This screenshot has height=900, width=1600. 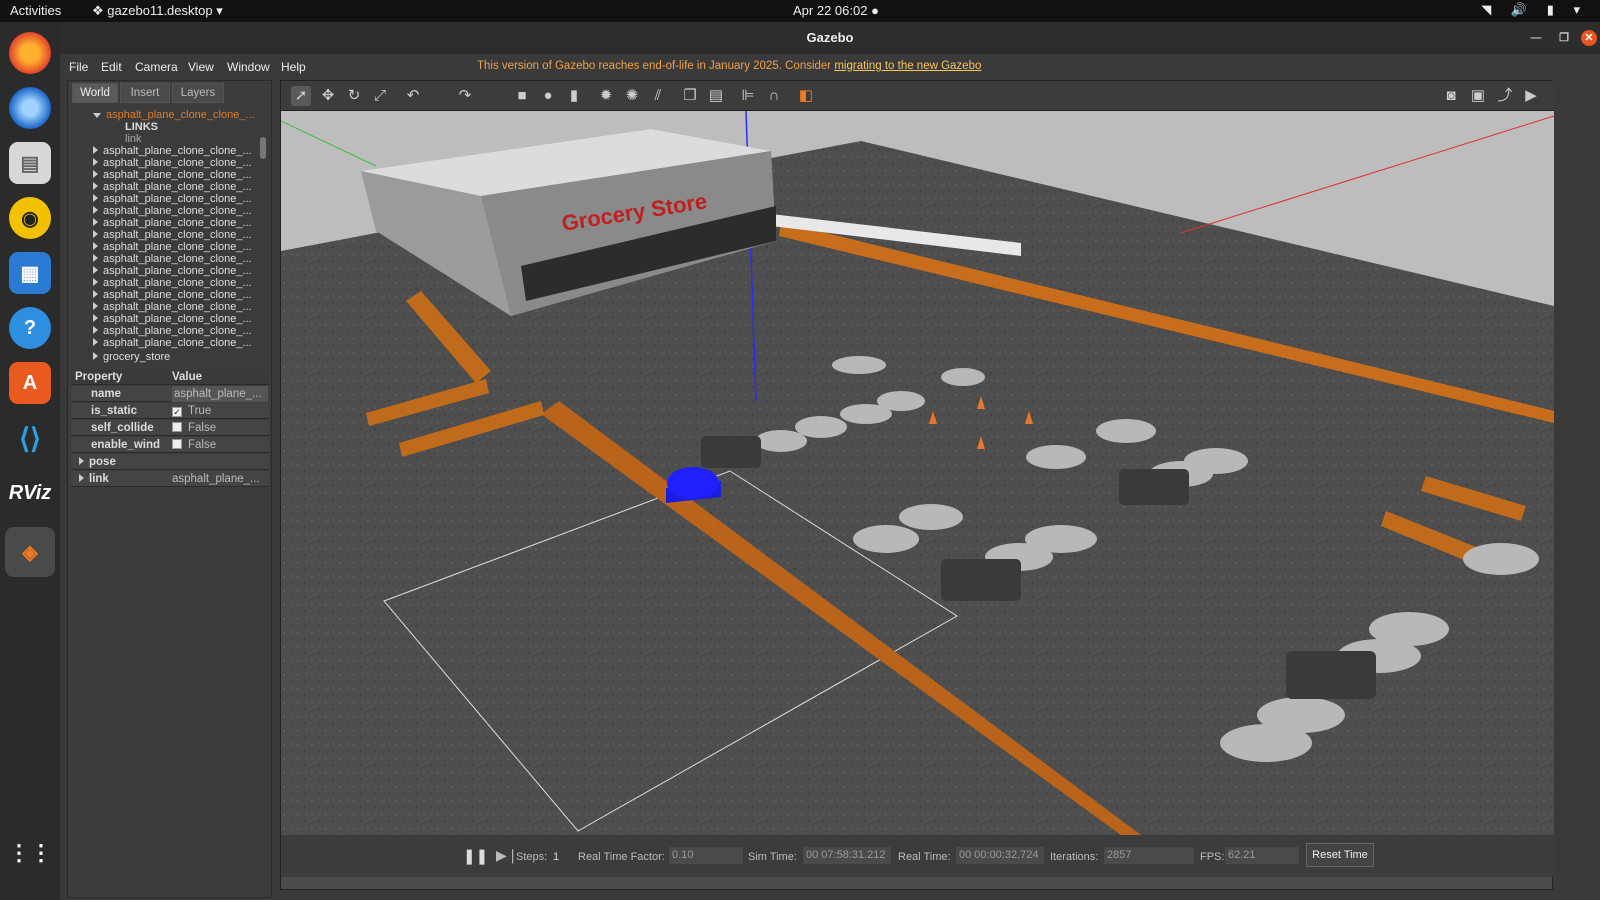 What do you see at coordinates (830, 37) in the screenshot?
I see `window-title: Gazebo` at bounding box center [830, 37].